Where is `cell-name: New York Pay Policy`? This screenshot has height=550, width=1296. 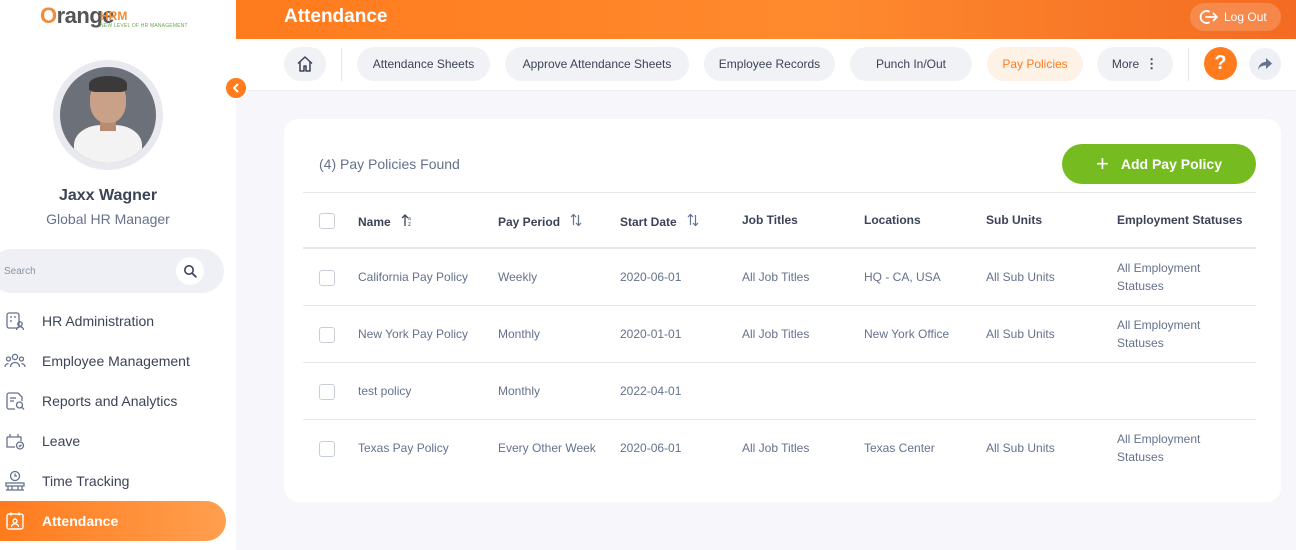
cell-name: New York Pay Policy is located at coordinates (413, 334).